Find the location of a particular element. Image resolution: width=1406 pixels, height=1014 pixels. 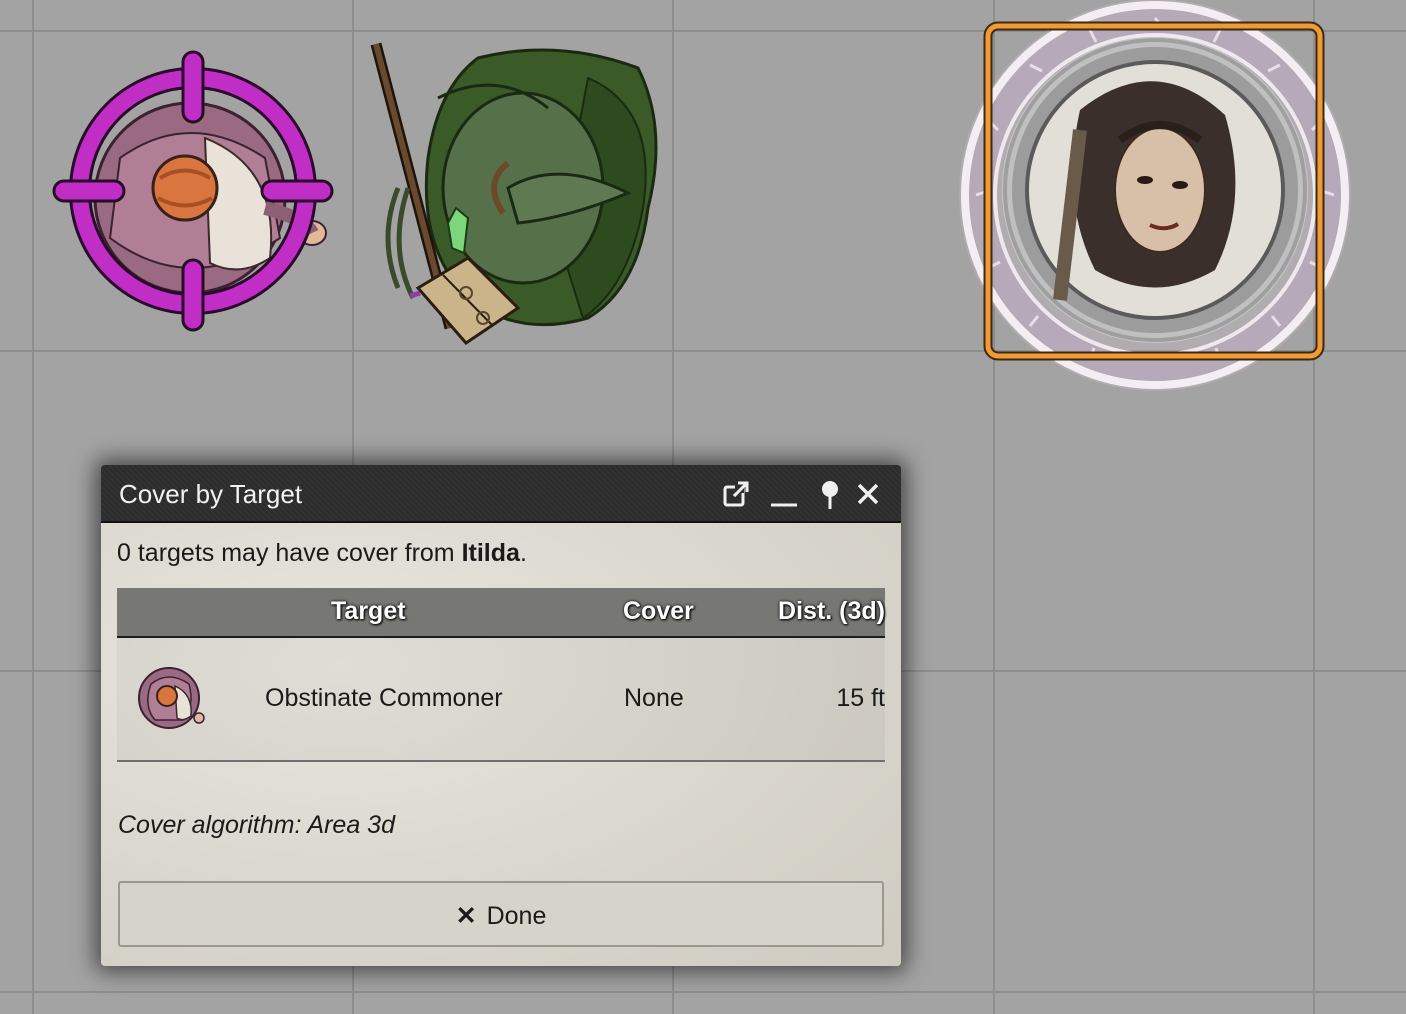

close-icon is located at coordinates (868, 494).